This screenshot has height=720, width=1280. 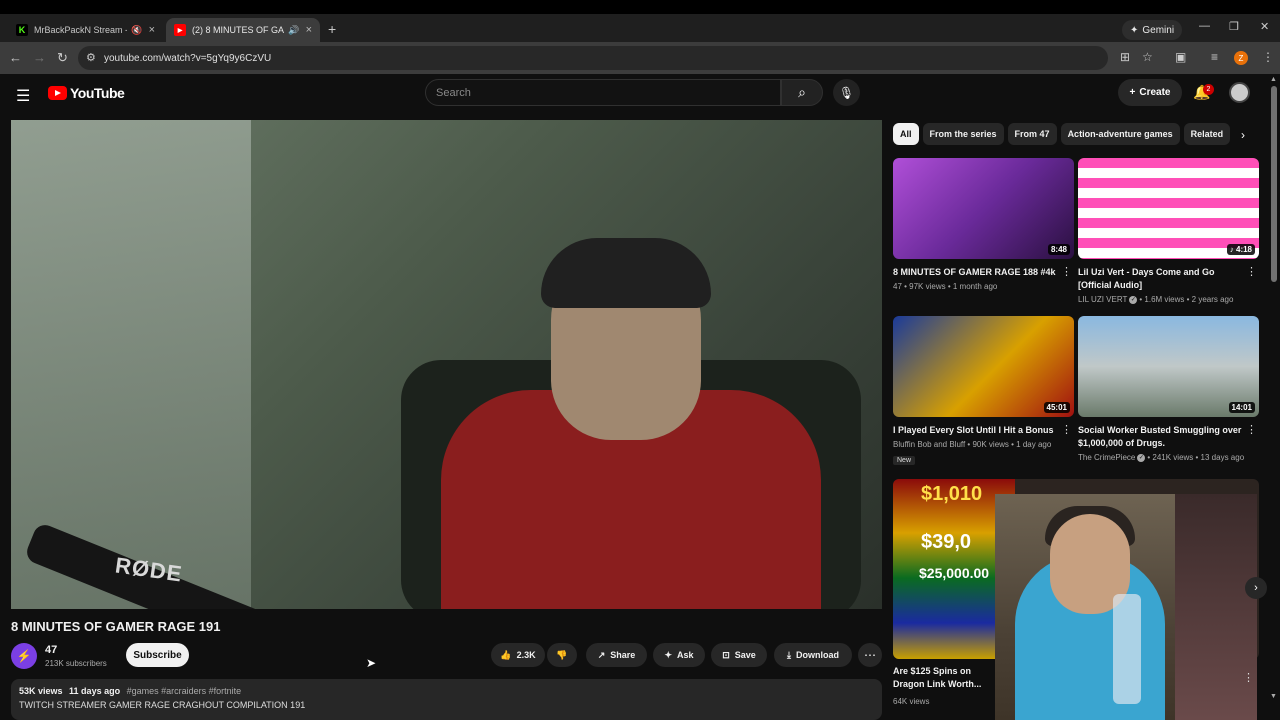 What do you see at coordinates (39, 57) in the screenshot?
I see `forward-icon: →` at bounding box center [39, 57].